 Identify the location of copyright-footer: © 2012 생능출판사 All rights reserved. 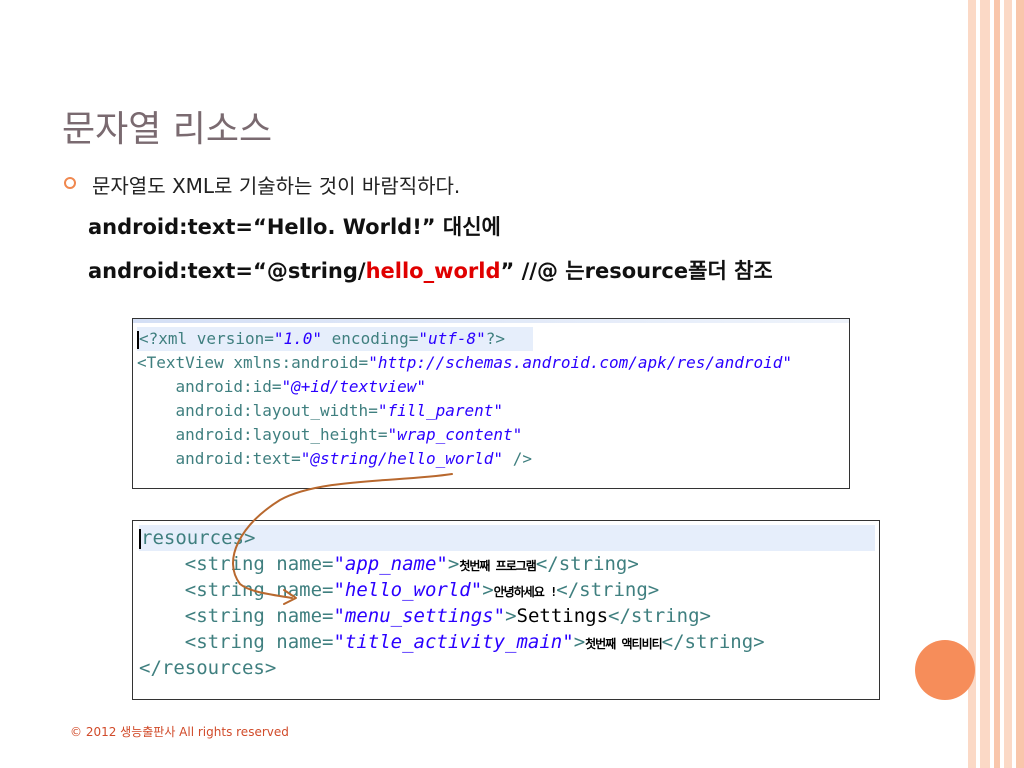
(179, 732).